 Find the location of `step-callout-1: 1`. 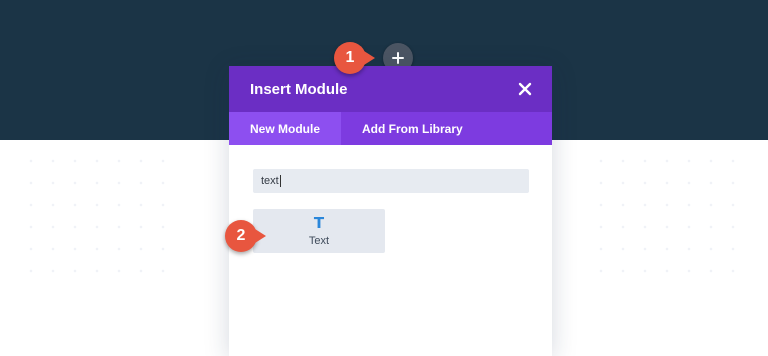

step-callout-1: 1 is located at coordinates (354, 58).